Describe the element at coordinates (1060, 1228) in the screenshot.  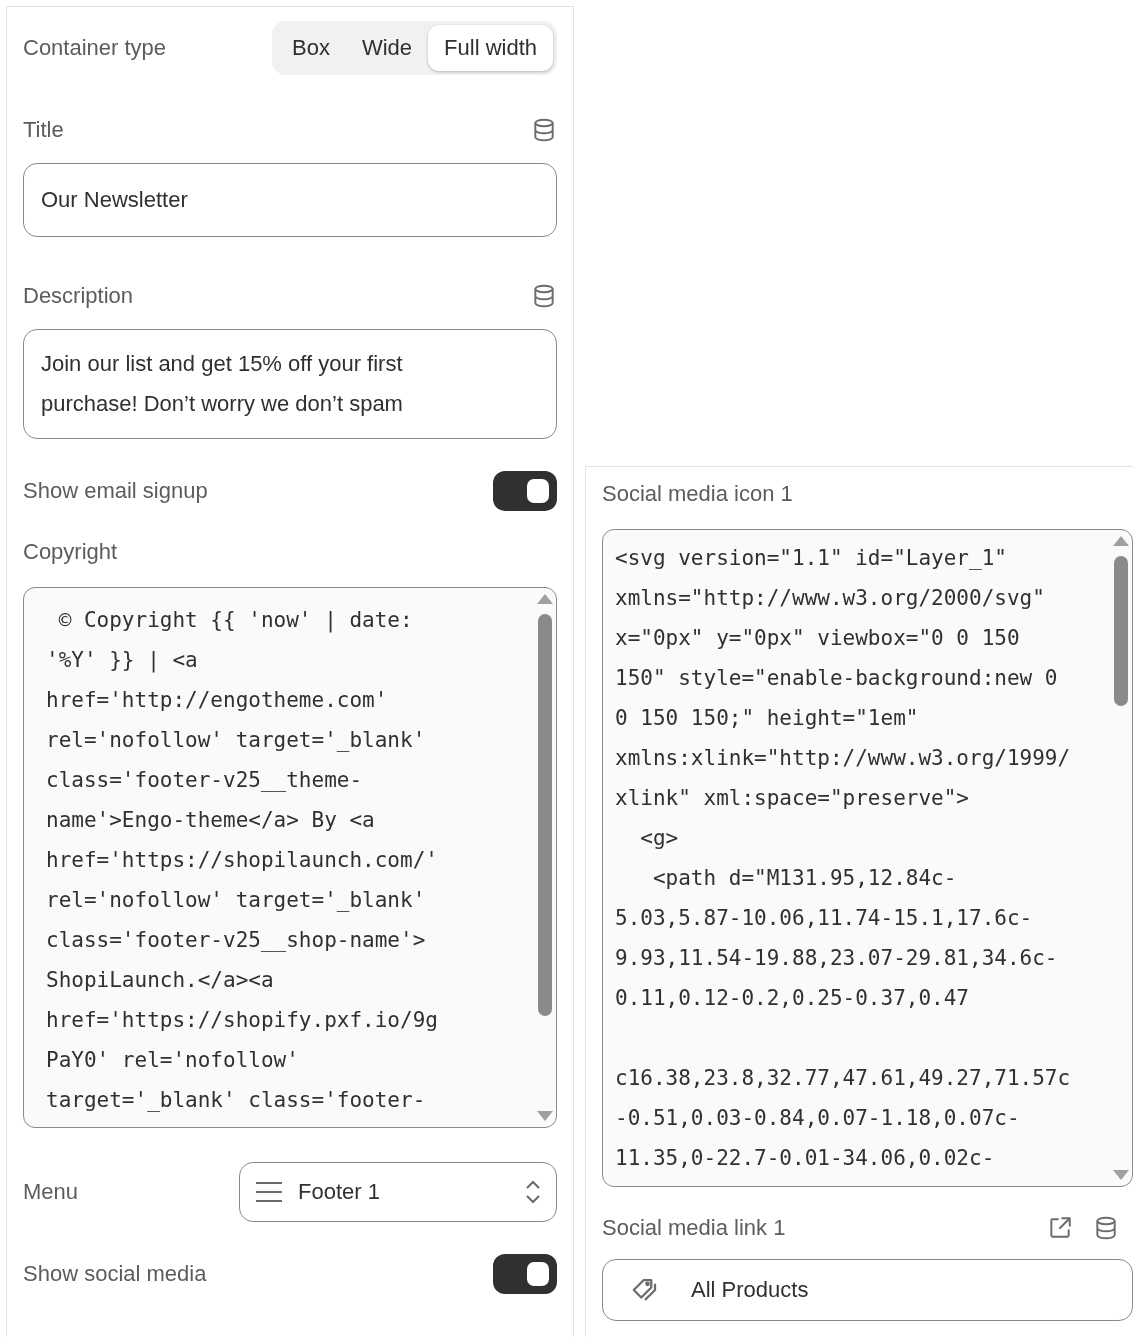
I see `external-link-icon` at that location.